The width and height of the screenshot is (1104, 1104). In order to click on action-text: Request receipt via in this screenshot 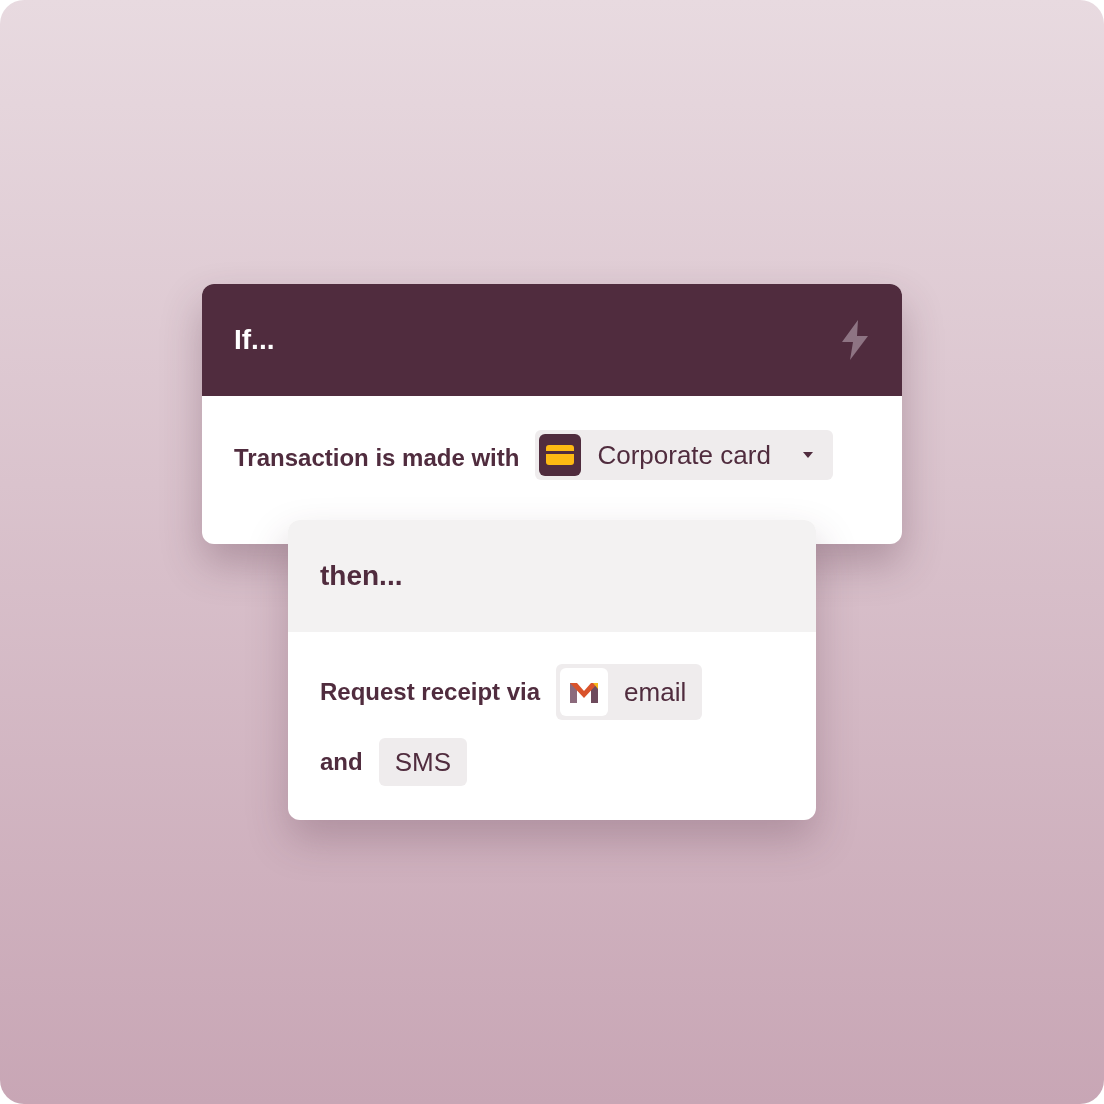, I will do `click(430, 692)`.